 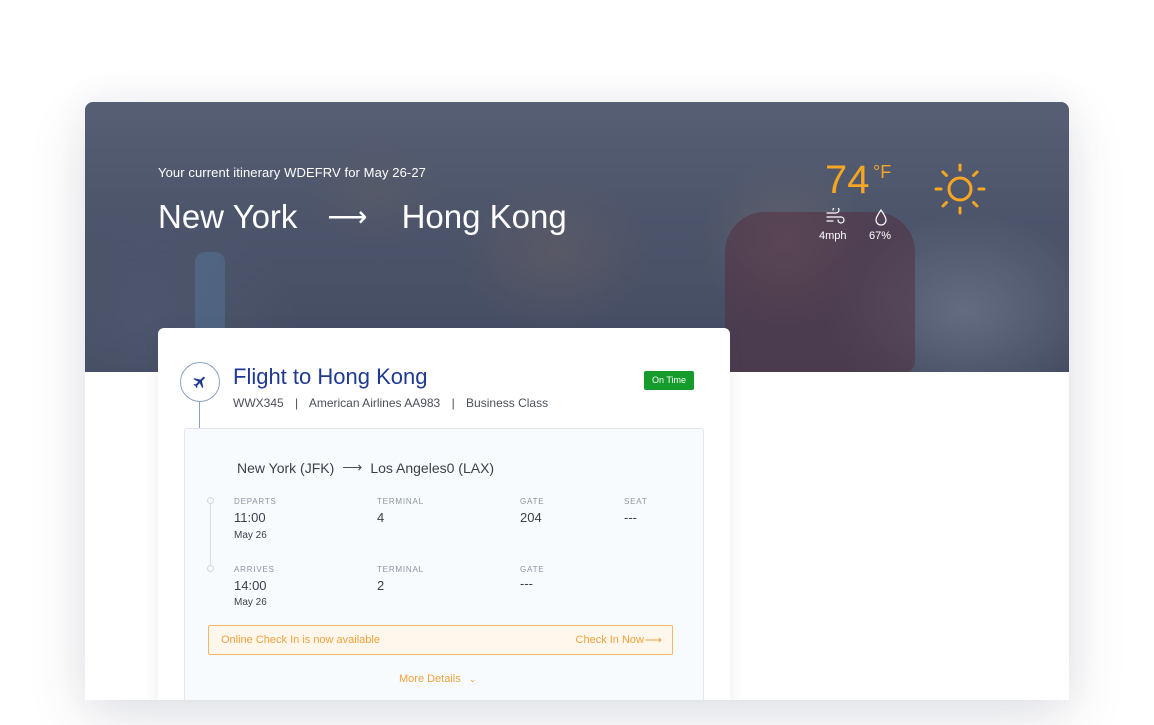 I want to click on sun-icon, so click(x=960, y=189).